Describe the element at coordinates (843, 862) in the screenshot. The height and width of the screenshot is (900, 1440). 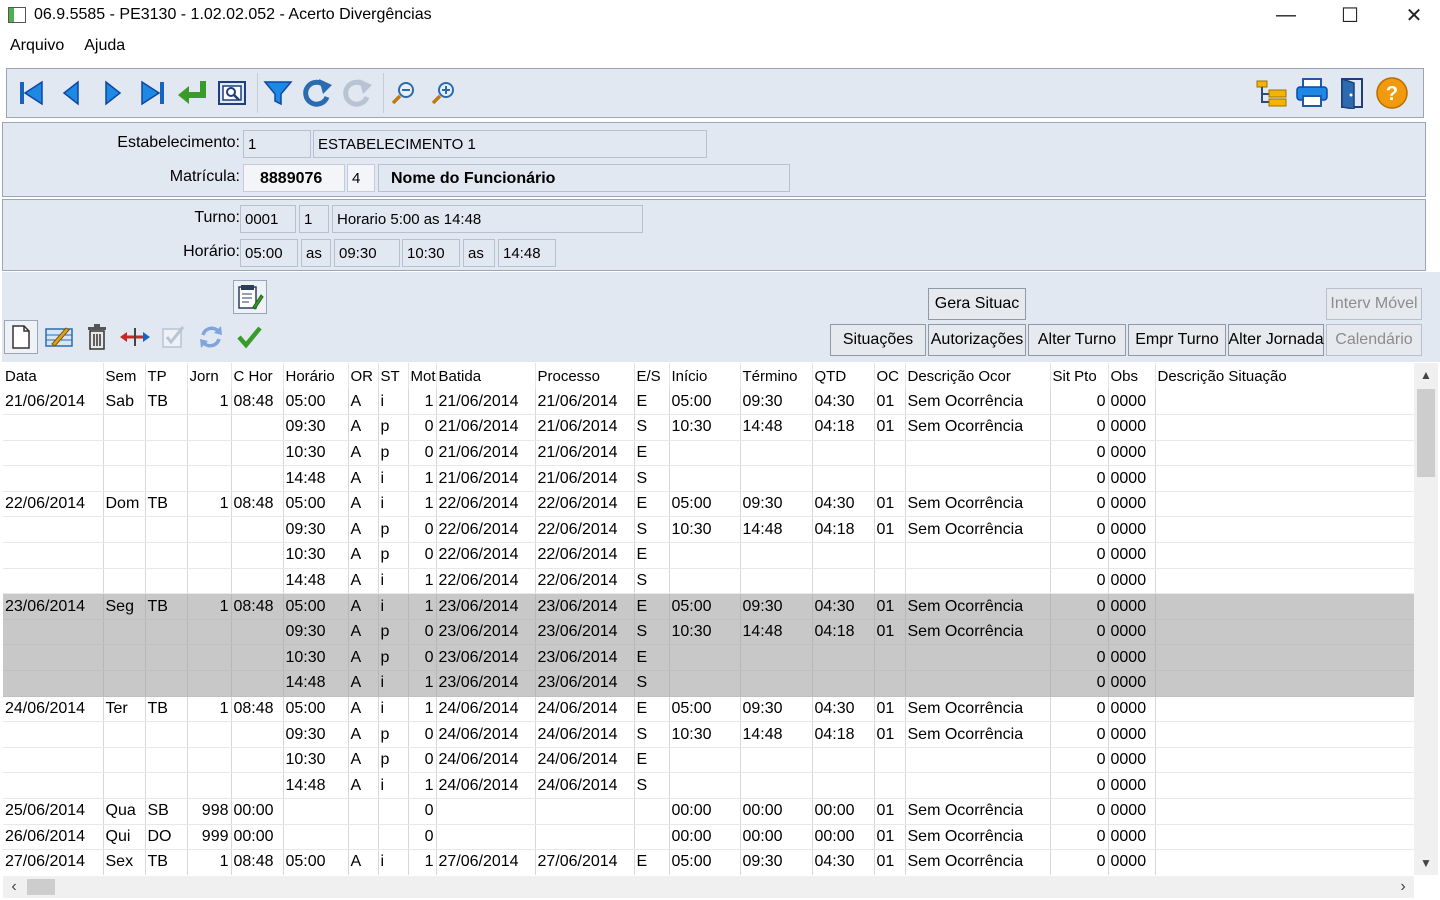
I see `table-cell: 04:30` at that location.